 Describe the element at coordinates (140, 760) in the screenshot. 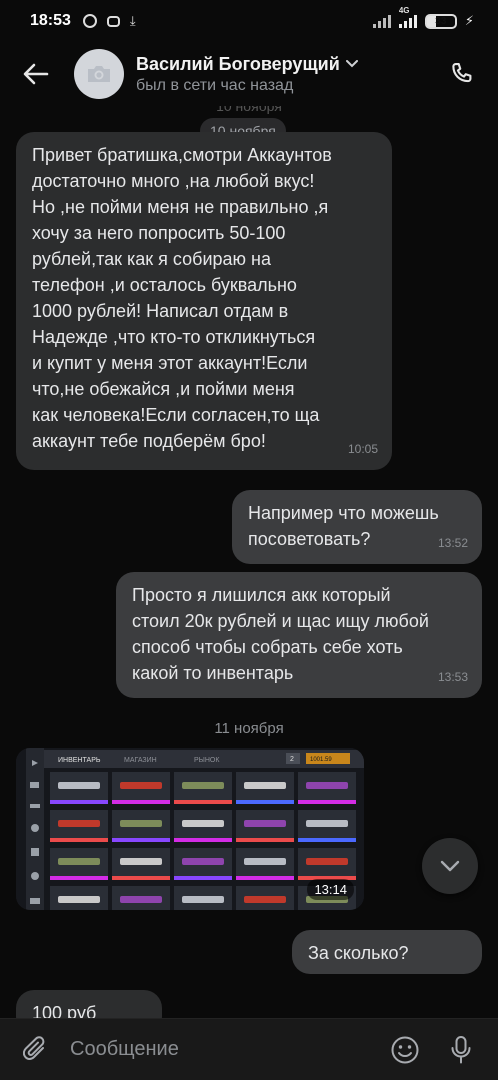

I see `tab-shop: МАГАЗИН` at that location.